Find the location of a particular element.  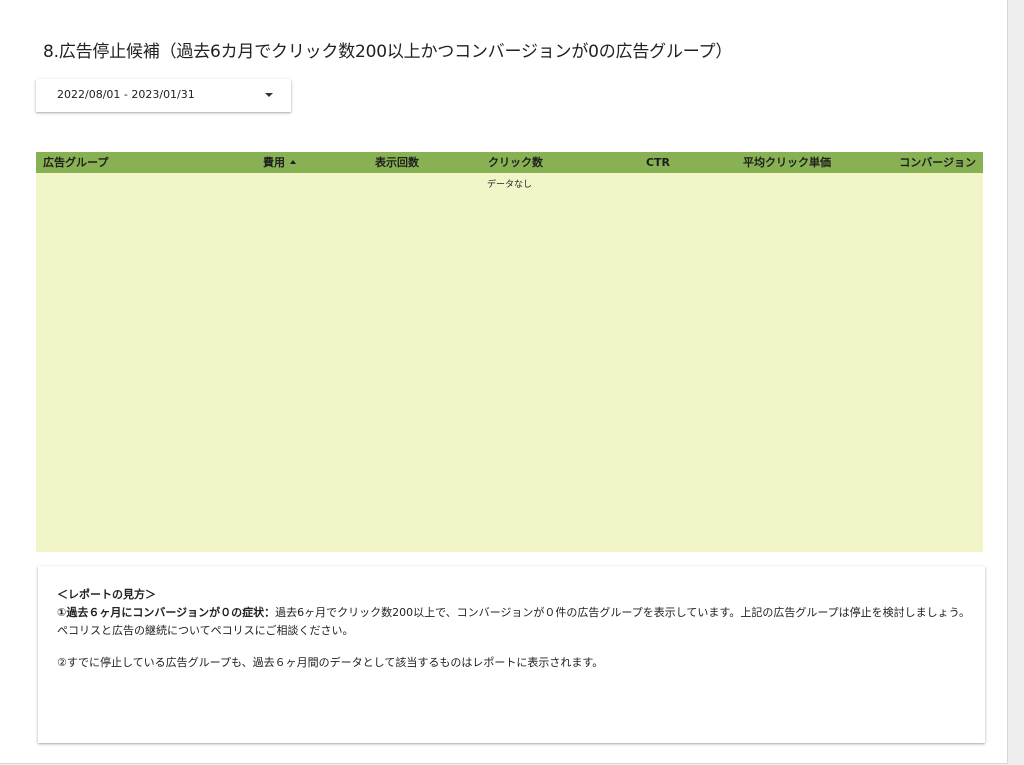

column-header-avg-cpc: 平均クリック単価 is located at coordinates (787, 162).